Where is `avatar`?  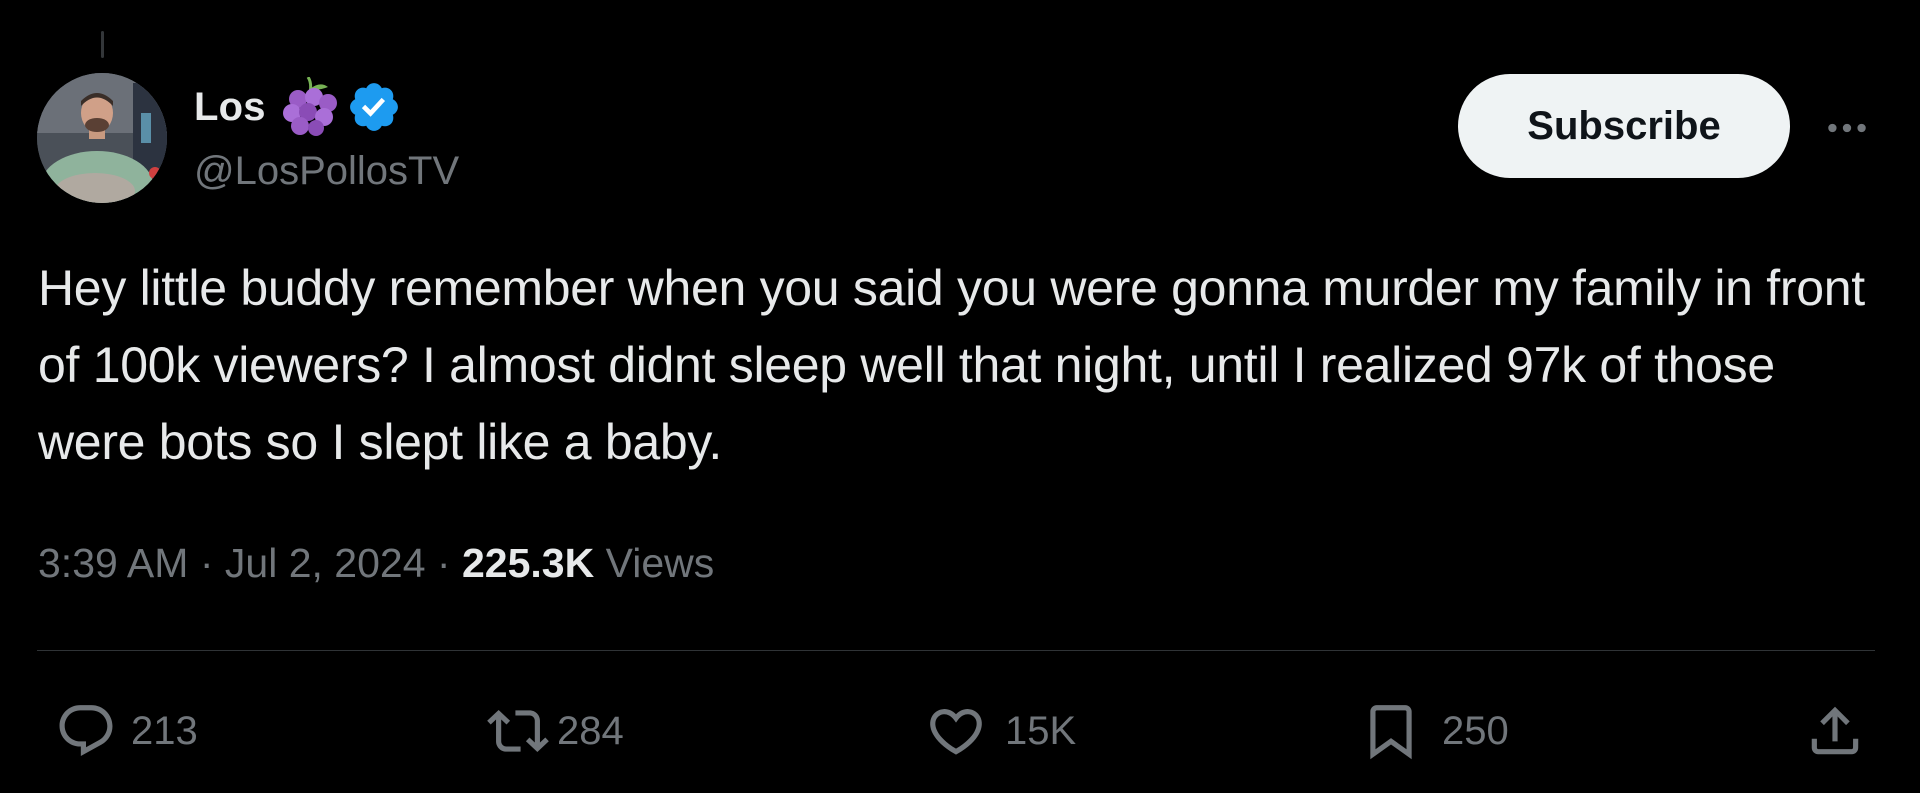 avatar is located at coordinates (102, 138).